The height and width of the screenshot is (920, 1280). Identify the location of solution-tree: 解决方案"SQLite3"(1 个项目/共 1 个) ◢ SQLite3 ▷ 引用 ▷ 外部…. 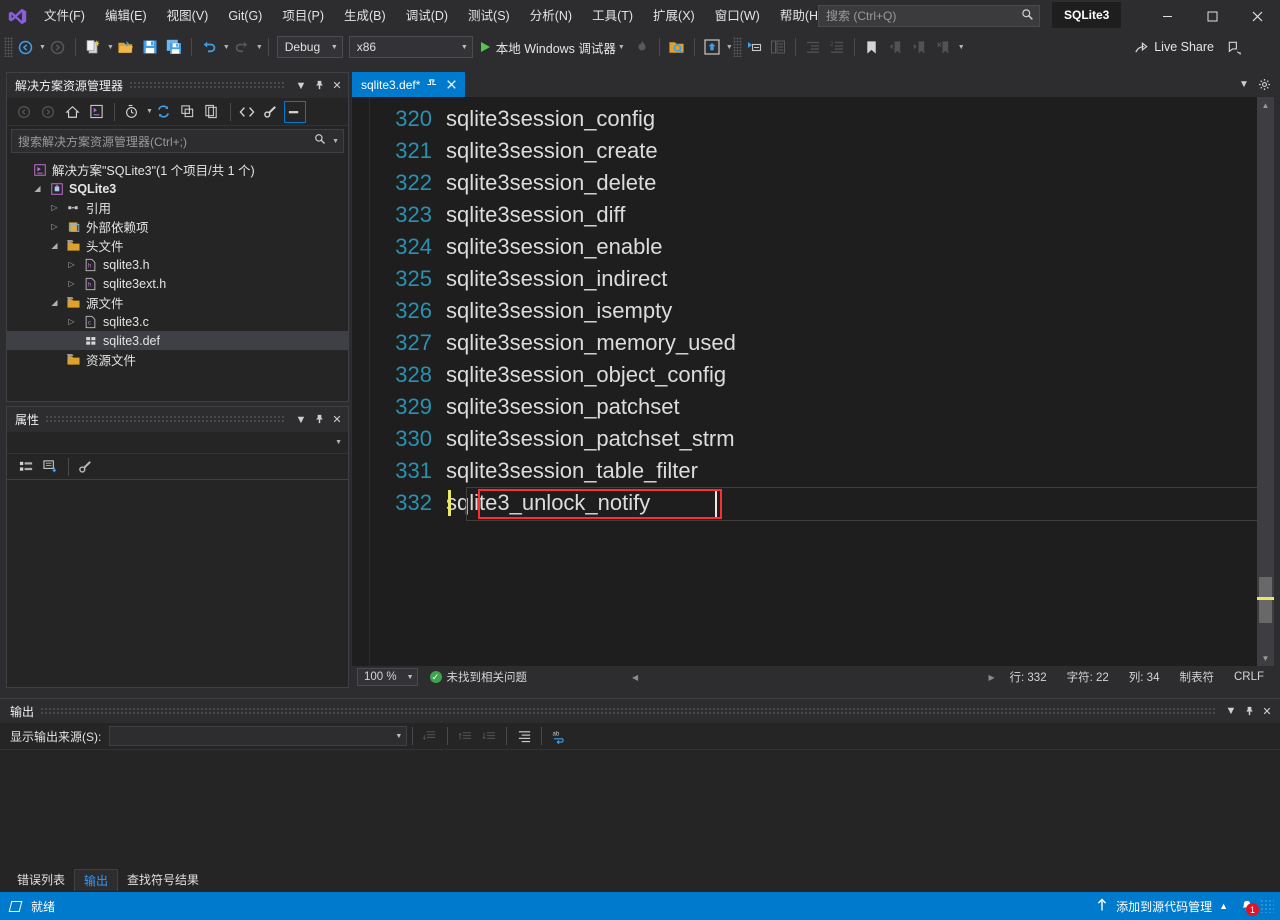
(177, 262).